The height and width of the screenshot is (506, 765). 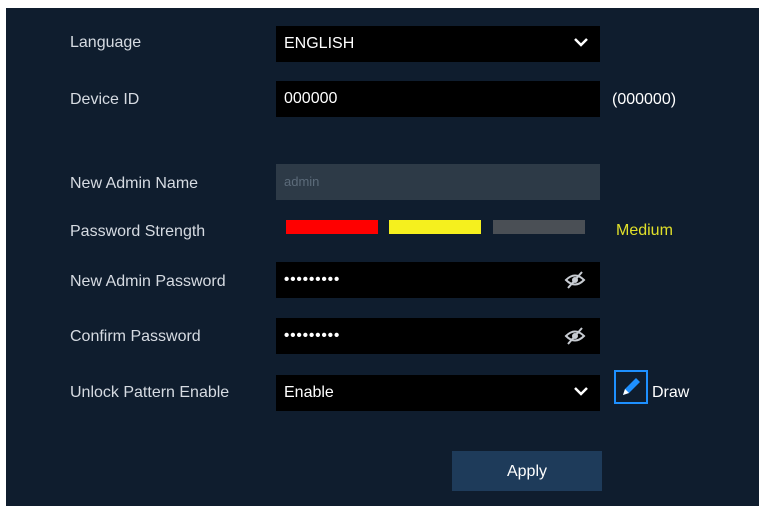 I want to click on device-id-input: 000000, so click(x=438, y=99).